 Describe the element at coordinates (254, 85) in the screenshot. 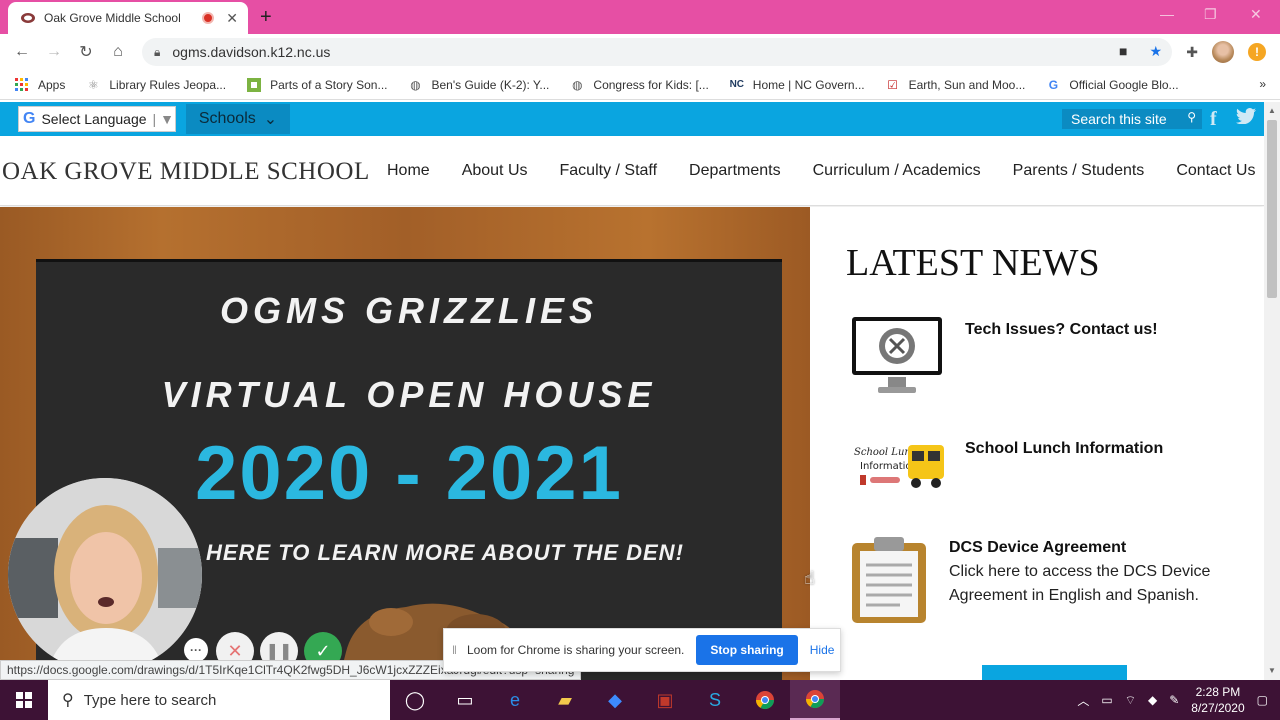

I see `green-square-icon` at that location.